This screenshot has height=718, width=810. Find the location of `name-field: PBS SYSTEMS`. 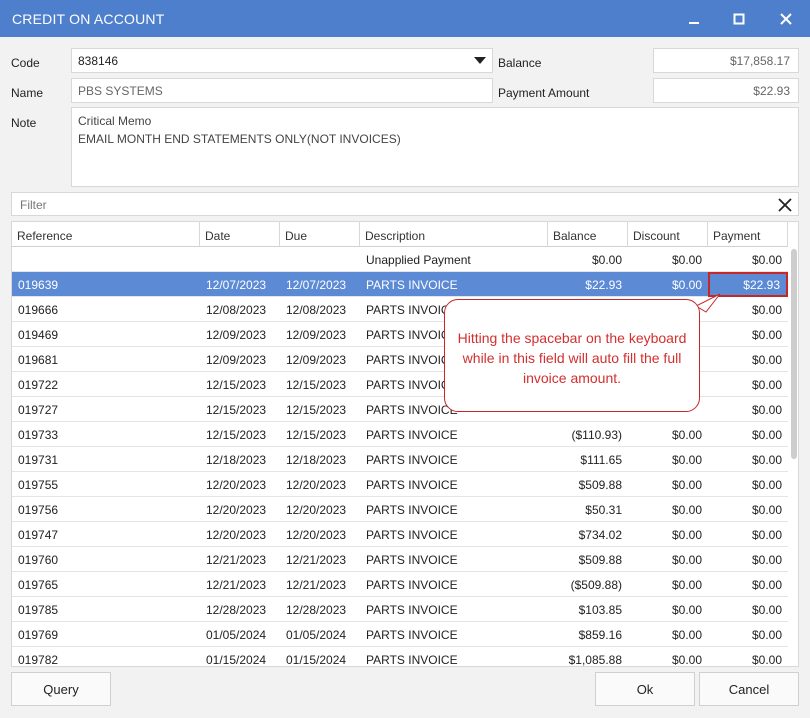

name-field: PBS SYSTEMS is located at coordinates (282, 90).